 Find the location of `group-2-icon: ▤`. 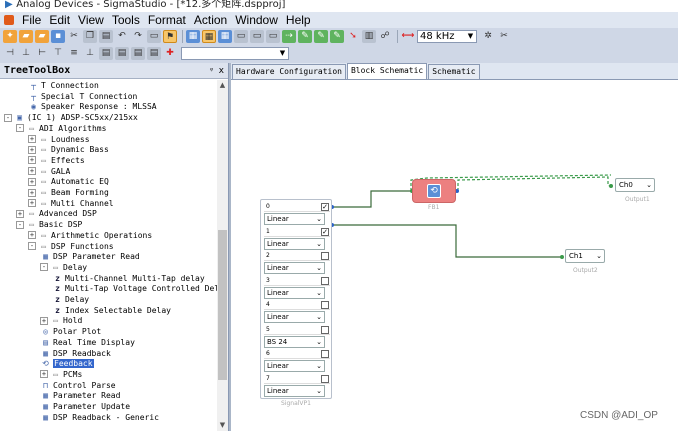

group-2-icon: ▤ is located at coordinates (122, 53).